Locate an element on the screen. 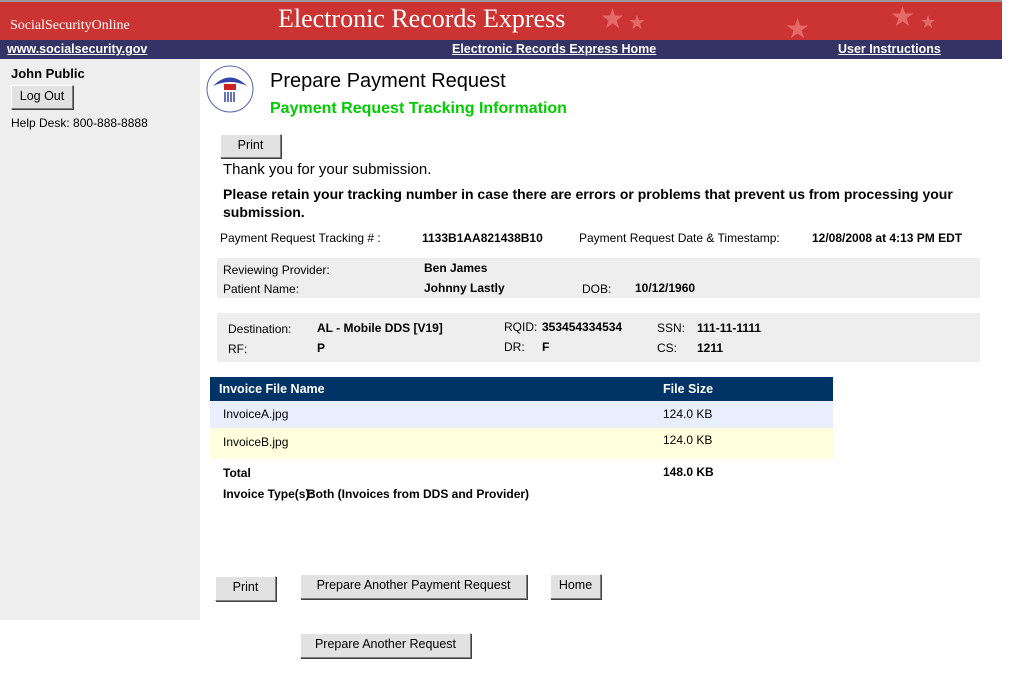  dr-label: DR: is located at coordinates (514, 347).